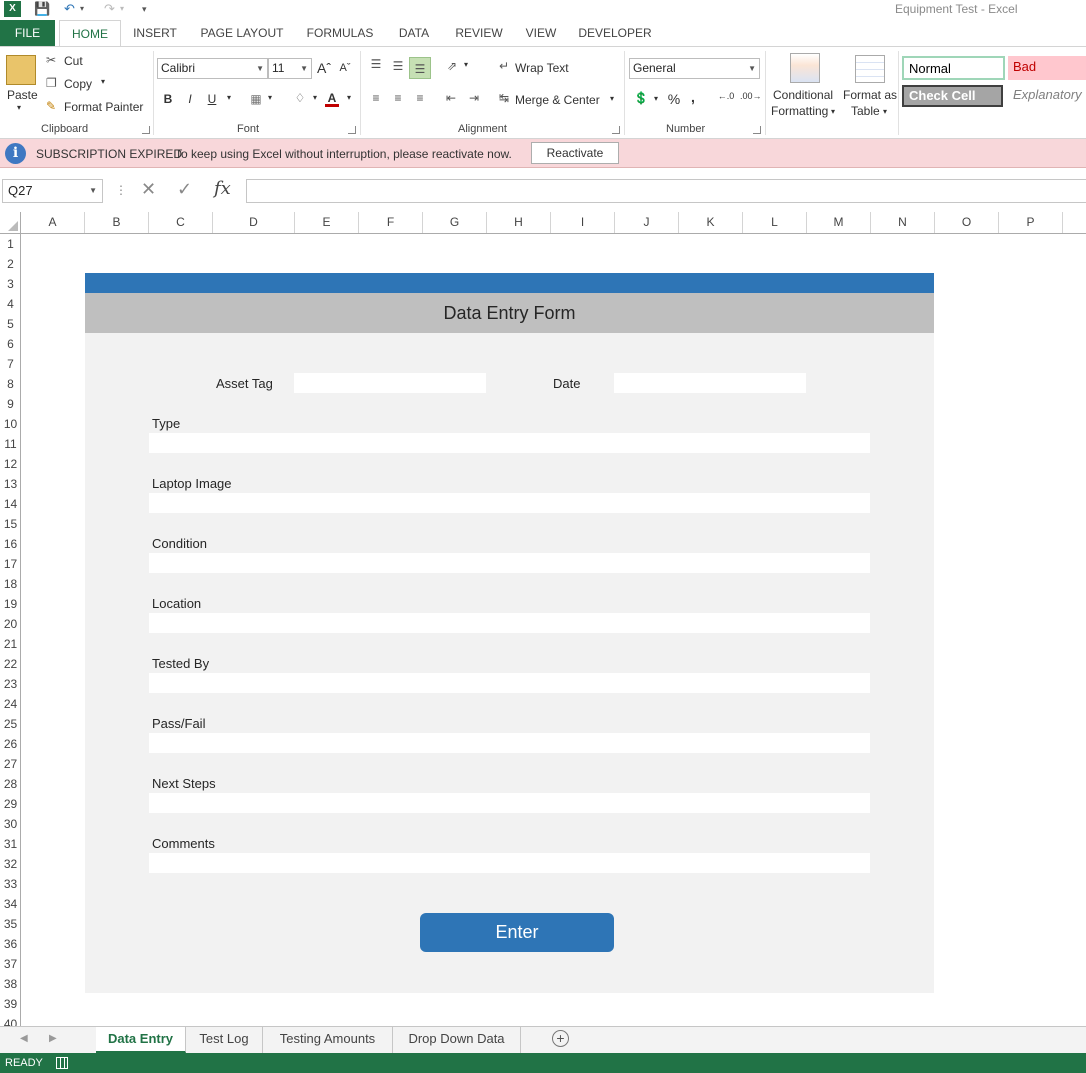 Image resolution: width=1086 pixels, height=1073 pixels. I want to click on row-header: 37, so click(10, 964).